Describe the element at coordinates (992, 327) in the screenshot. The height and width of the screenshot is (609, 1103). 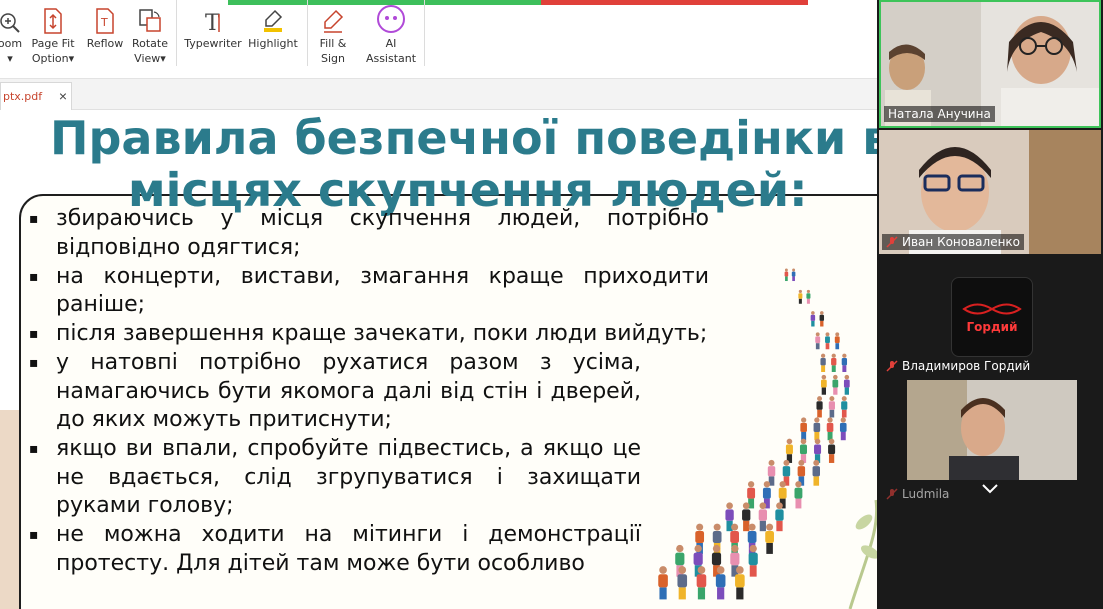
I see `avatar-text: Гордий` at that location.